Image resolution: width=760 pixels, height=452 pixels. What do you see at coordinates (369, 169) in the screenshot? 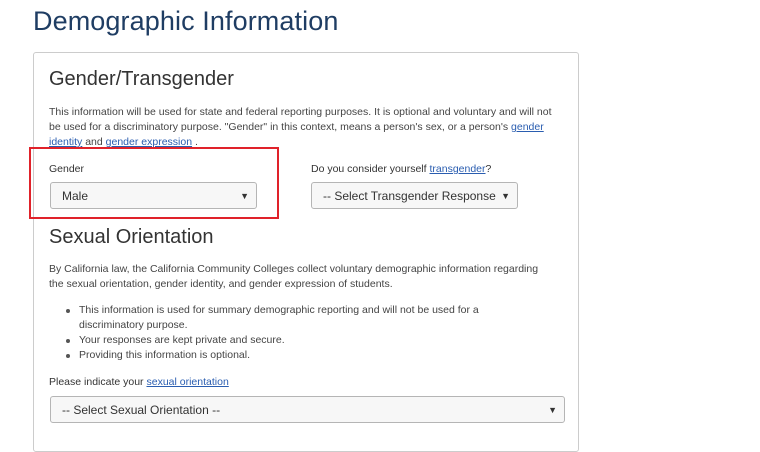
I see `transgender-label-prefix: Do you consider yourself` at bounding box center [369, 169].